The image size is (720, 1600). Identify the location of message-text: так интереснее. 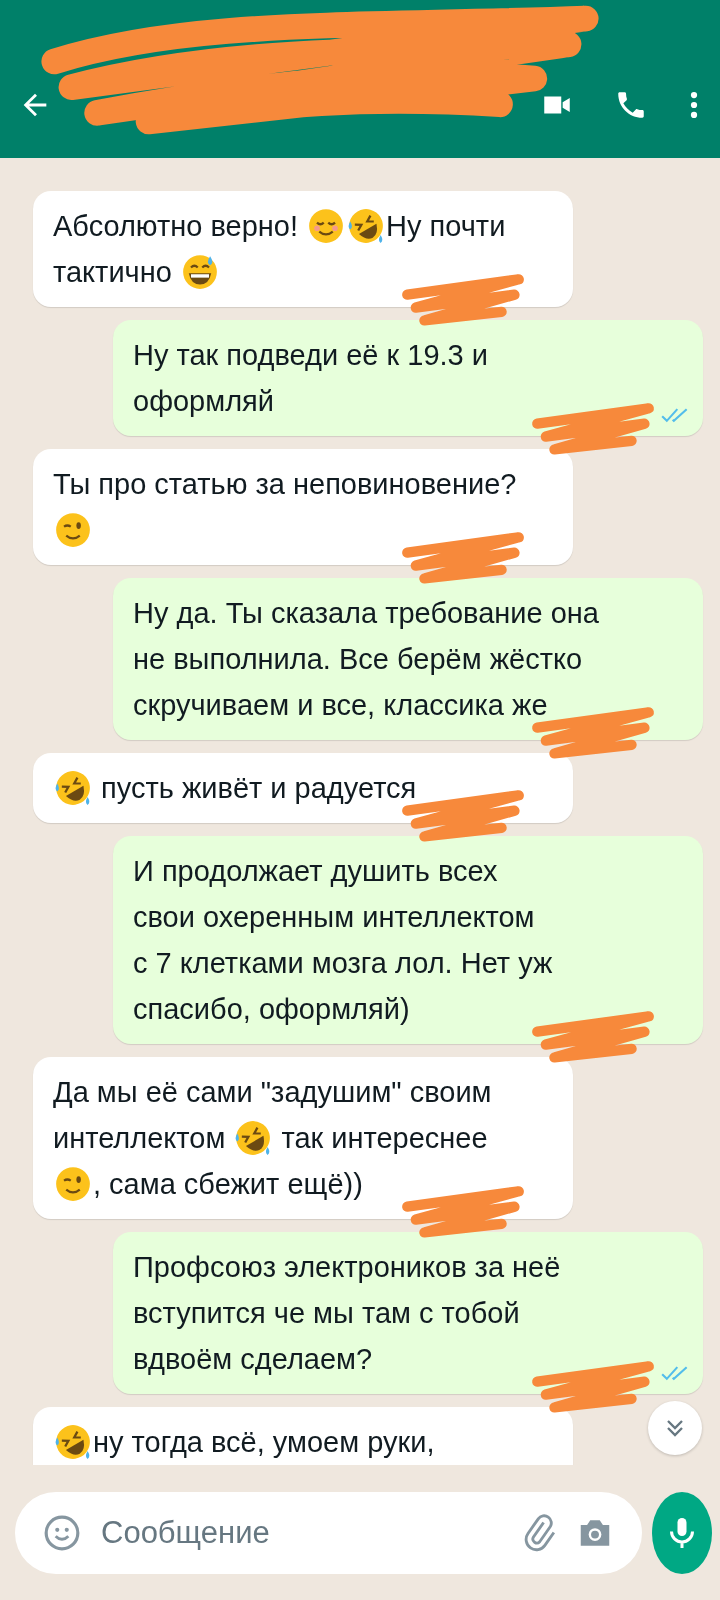
(384, 1138).